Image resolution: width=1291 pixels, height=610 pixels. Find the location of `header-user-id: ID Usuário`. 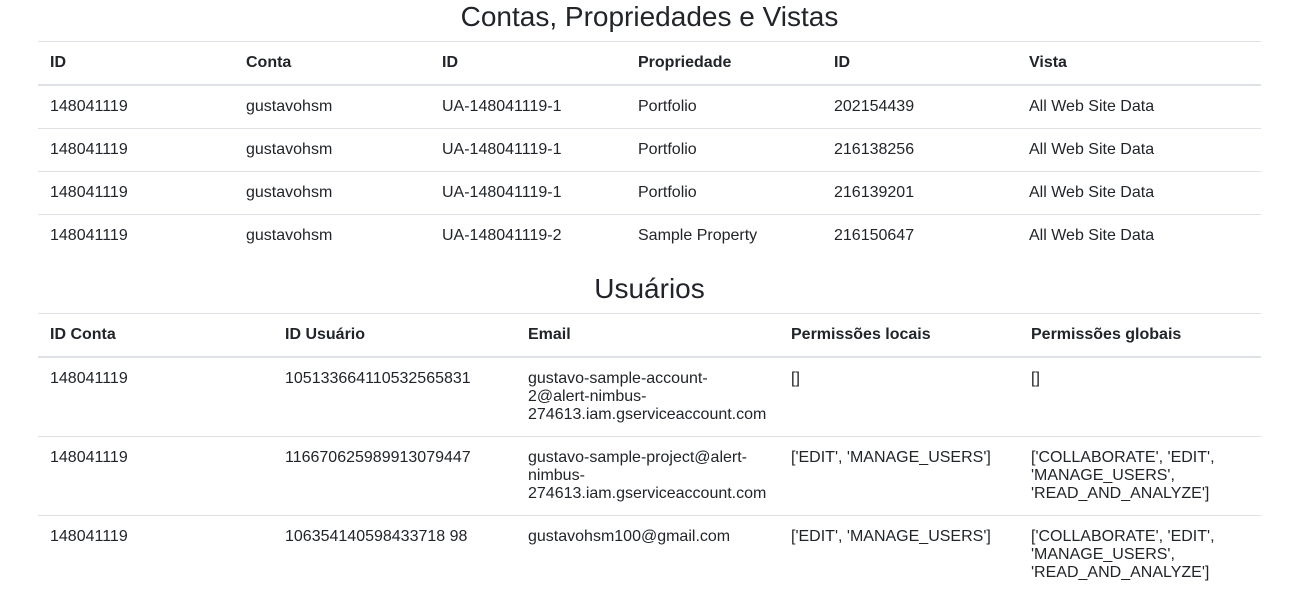

header-user-id: ID Usuário is located at coordinates (394, 335).